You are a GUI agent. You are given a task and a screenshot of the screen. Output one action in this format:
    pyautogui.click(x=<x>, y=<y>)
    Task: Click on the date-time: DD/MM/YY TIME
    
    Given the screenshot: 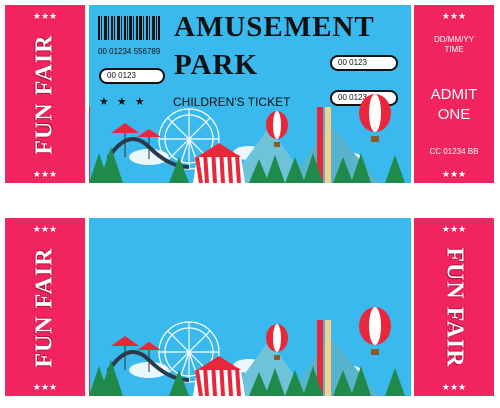 What is the action you would take?
    pyautogui.click(x=454, y=44)
    